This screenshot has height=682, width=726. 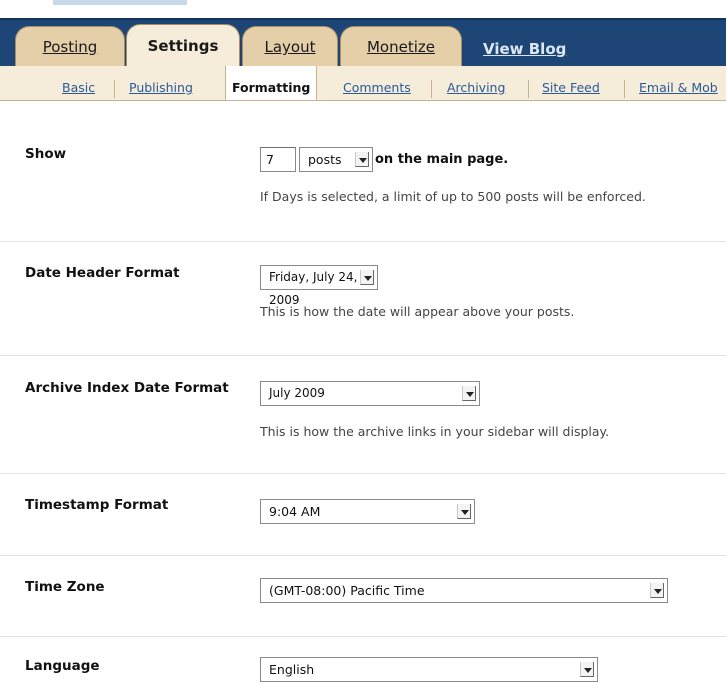 I want to click on subtab-basic: Basic, so click(x=78, y=83).